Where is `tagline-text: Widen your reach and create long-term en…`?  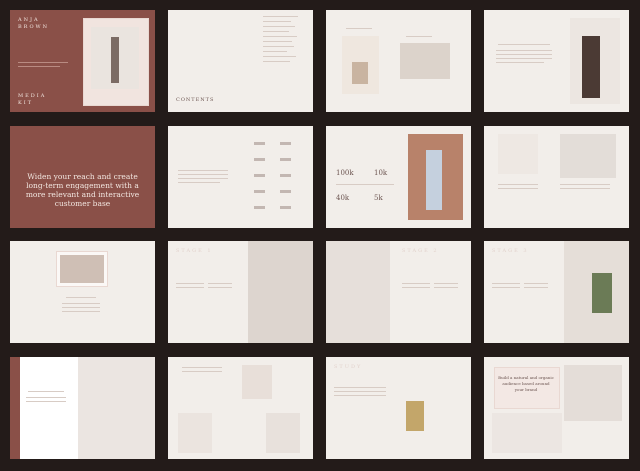
tagline-text: Widen your reach and create long-term en… is located at coordinates (82, 190).